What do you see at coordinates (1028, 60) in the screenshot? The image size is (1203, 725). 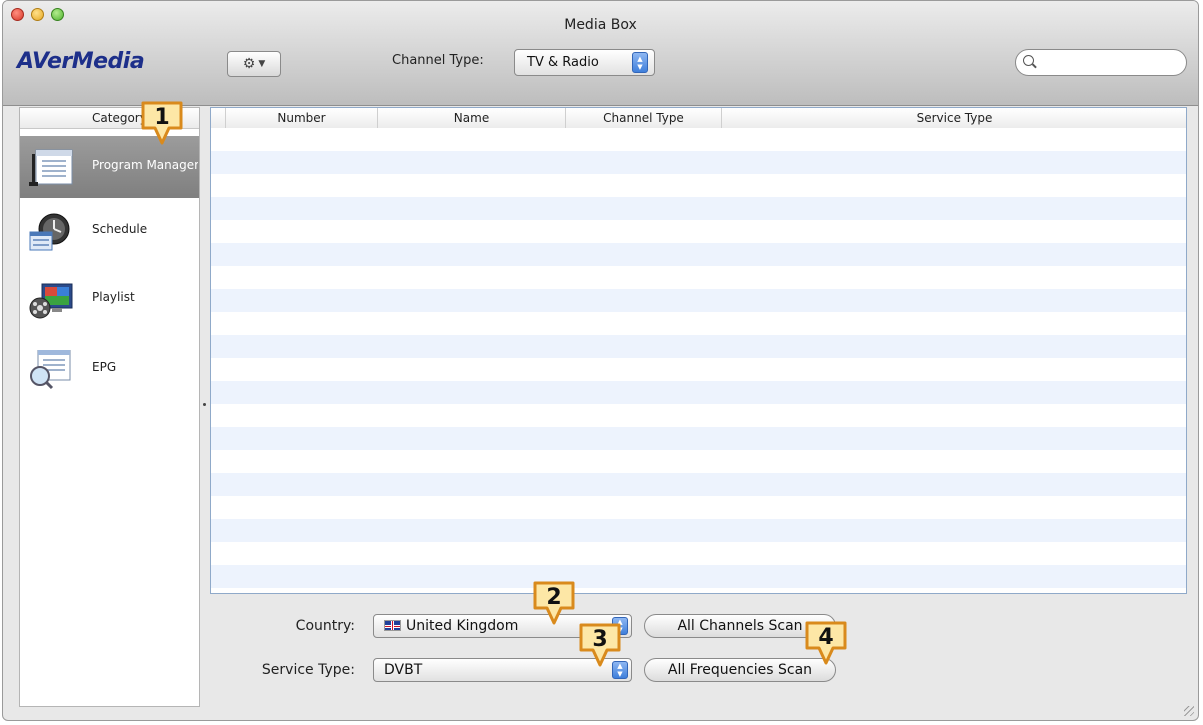 I see `search-icon` at bounding box center [1028, 60].